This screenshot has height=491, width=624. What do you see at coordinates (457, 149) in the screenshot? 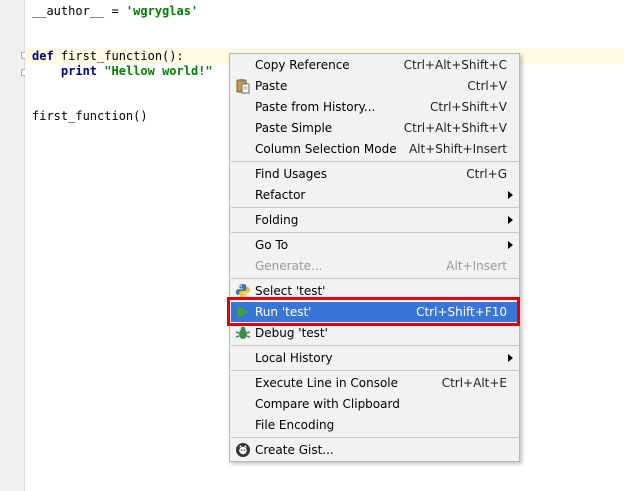
I see `menu-item-shortcut: Alt+Shift+Insert` at bounding box center [457, 149].